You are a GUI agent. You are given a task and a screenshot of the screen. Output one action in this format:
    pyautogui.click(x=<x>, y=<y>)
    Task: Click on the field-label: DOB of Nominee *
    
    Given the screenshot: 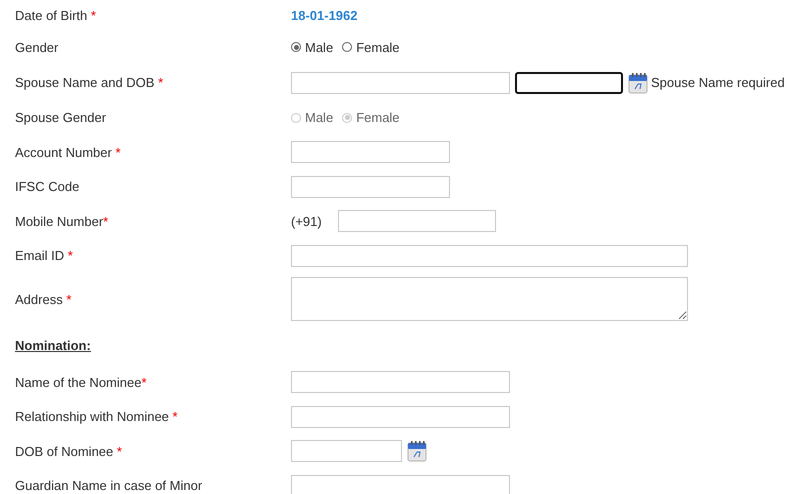 What is the action you would take?
    pyautogui.click(x=68, y=451)
    